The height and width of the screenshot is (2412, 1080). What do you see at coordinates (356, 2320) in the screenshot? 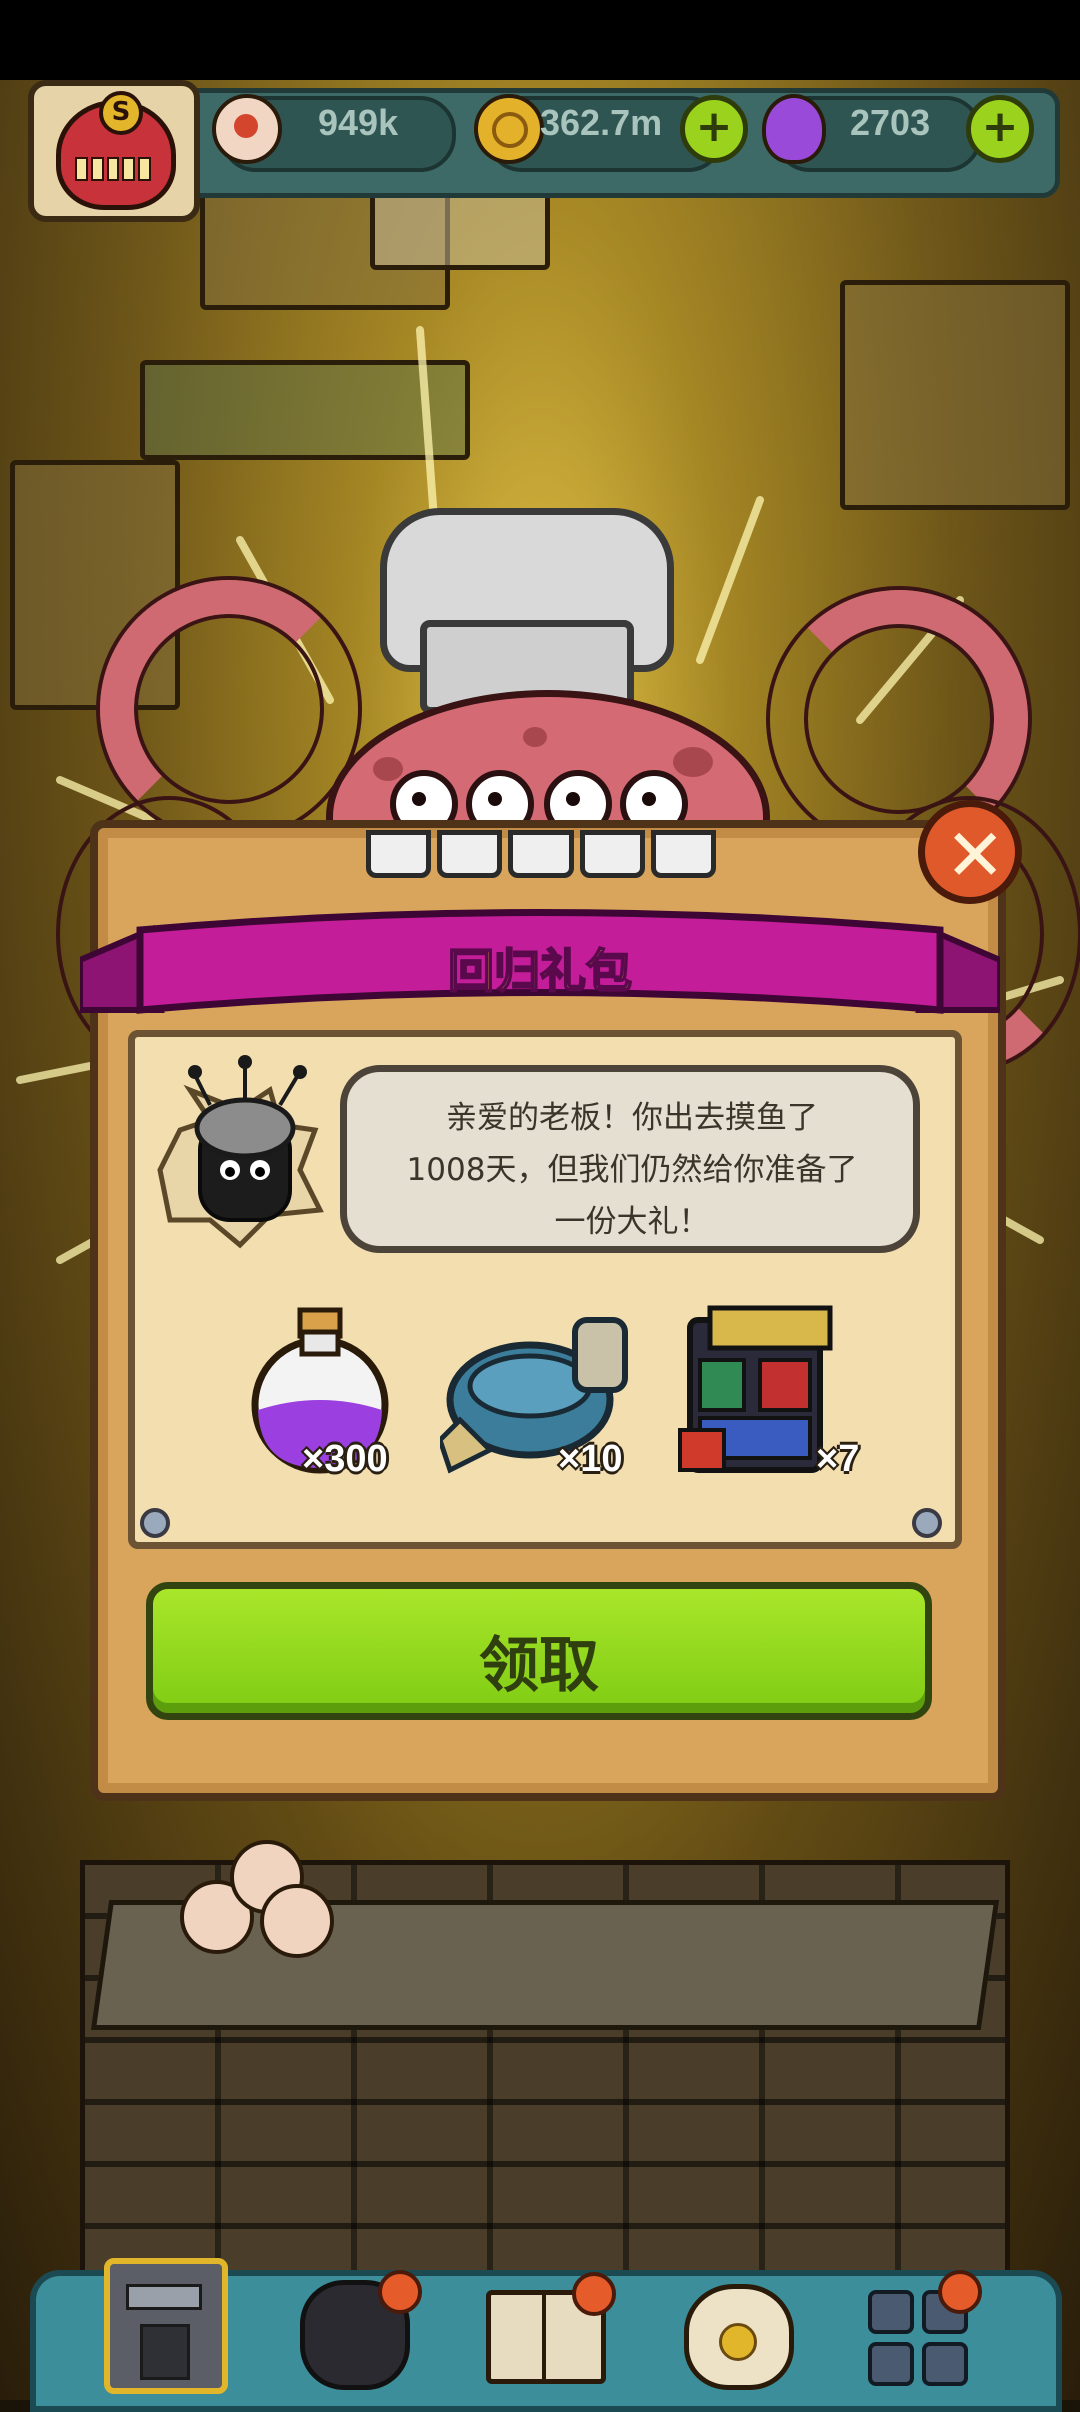
I see `nav-monsters` at bounding box center [356, 2320].